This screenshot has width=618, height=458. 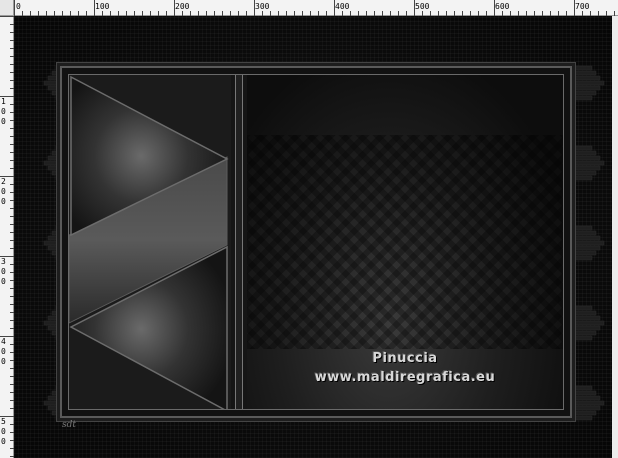 I want to click on artist-signature: sdt, so click(x=69, y=425).